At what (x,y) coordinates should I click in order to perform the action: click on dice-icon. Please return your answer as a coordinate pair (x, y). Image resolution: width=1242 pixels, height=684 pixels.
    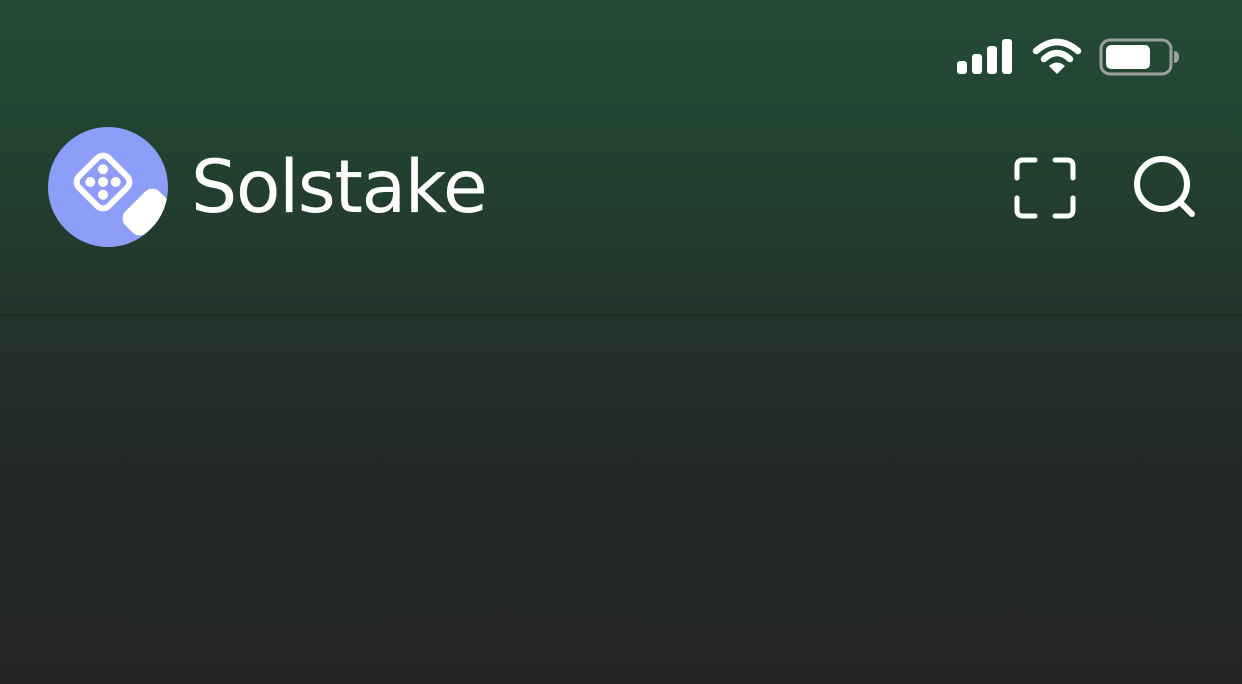
    Looking at the image, I should click on (108, 187).